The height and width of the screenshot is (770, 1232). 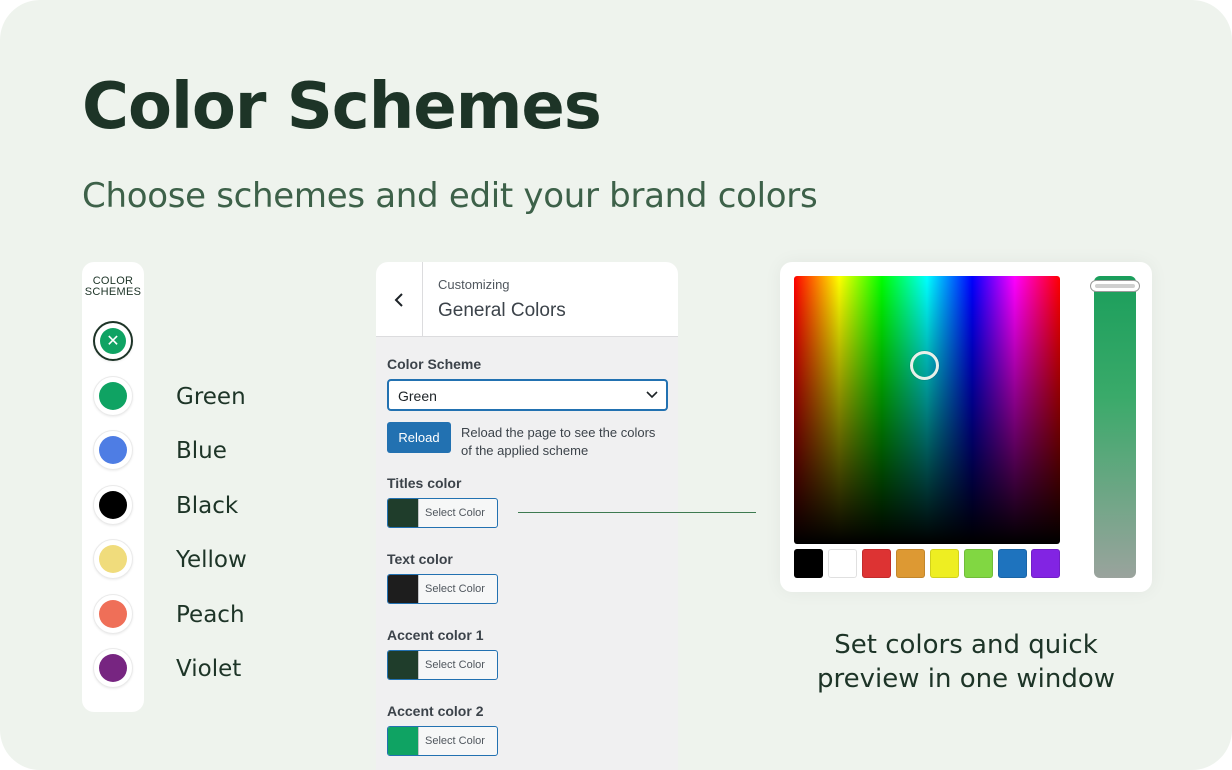 I want to click on palette-chip-red, so click(x=876, y=563).